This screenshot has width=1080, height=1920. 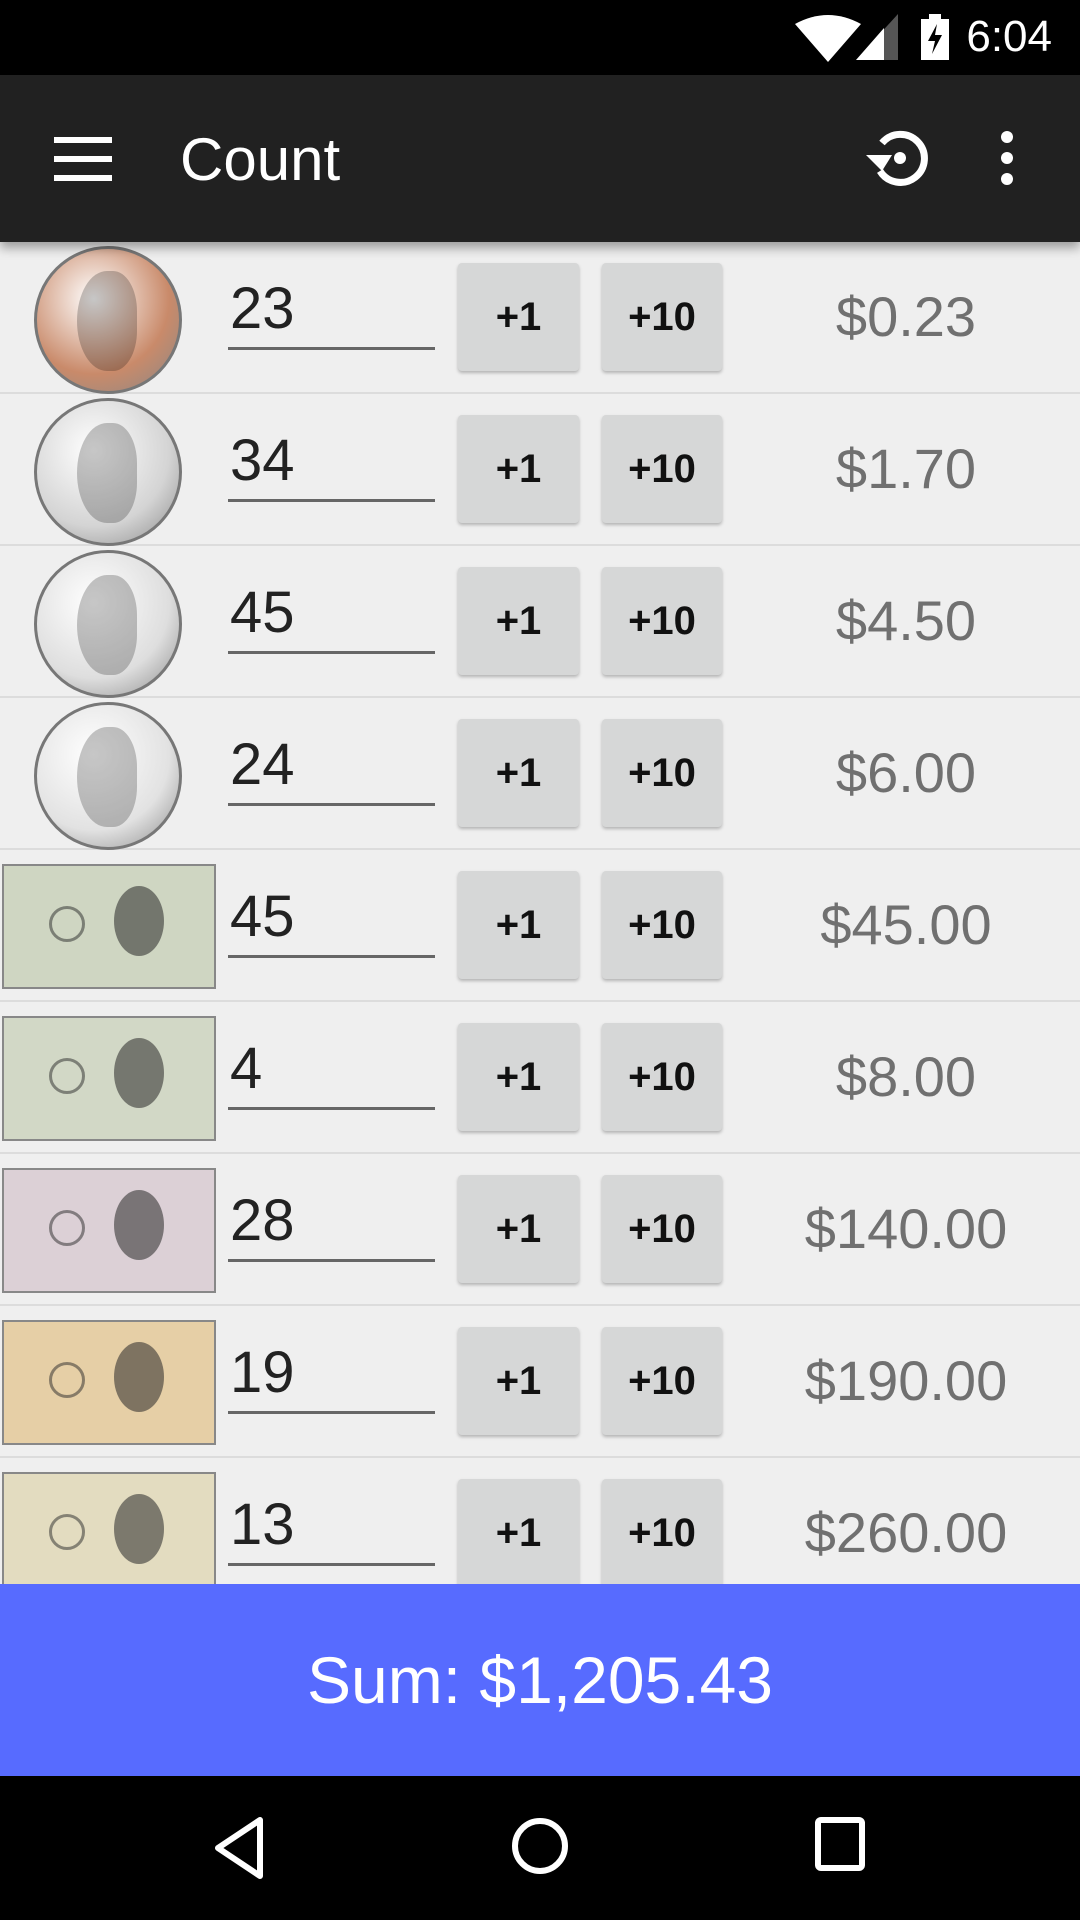 What do you see at coordinates (935, 37) in the screenshot?
I see `battery-charging-icon` at bounding box center [935, 37].